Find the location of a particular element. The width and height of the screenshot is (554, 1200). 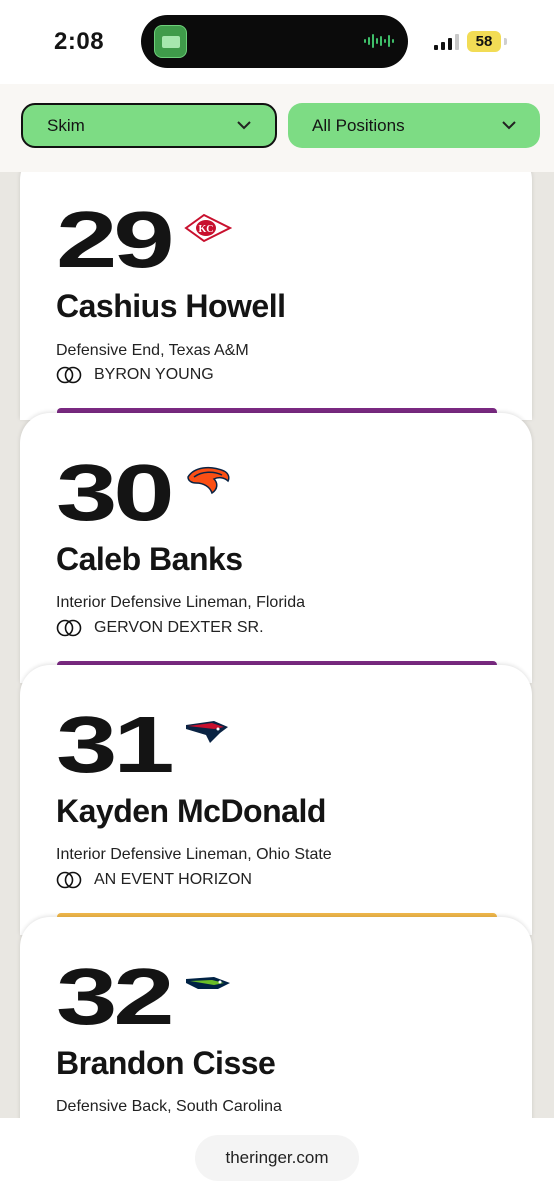

svg-text: KC is located at coordinates (206, 229).